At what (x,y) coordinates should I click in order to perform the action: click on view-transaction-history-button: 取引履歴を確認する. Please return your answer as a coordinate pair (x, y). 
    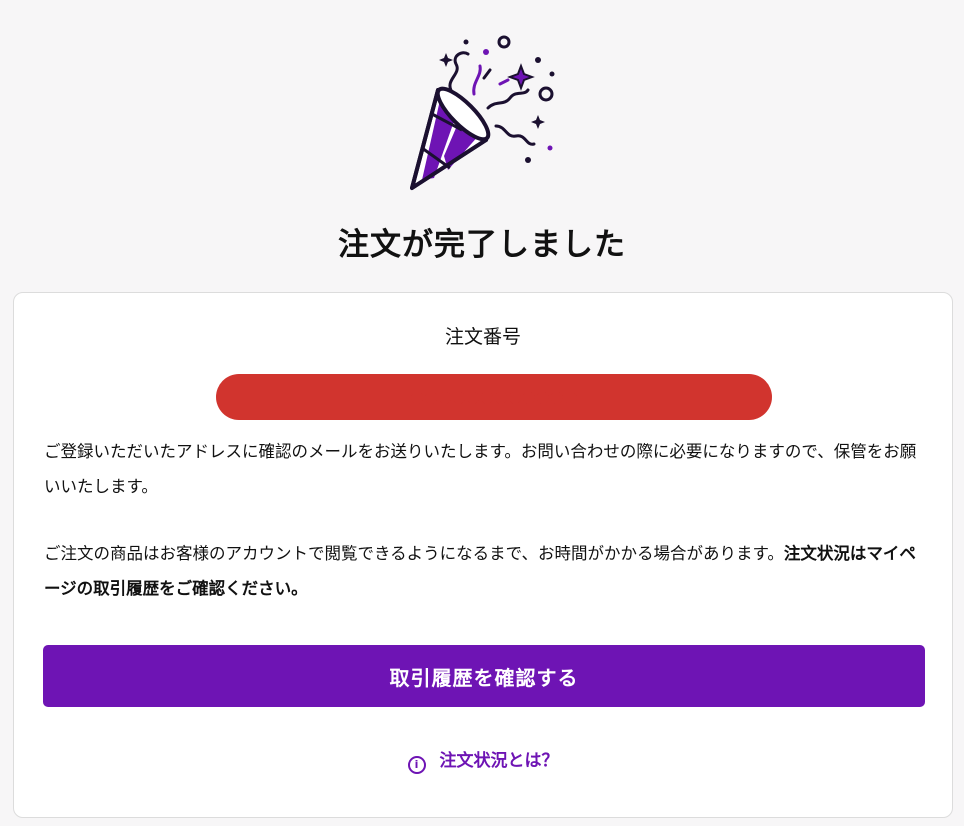
    Looking at the image, I should click on (484, 676).